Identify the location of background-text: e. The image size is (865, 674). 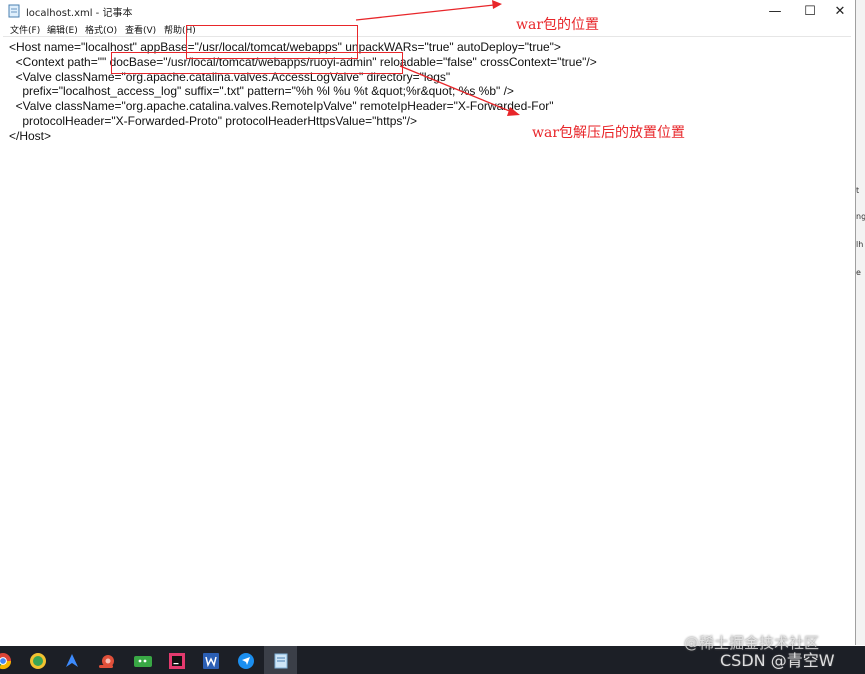
(858, 272).